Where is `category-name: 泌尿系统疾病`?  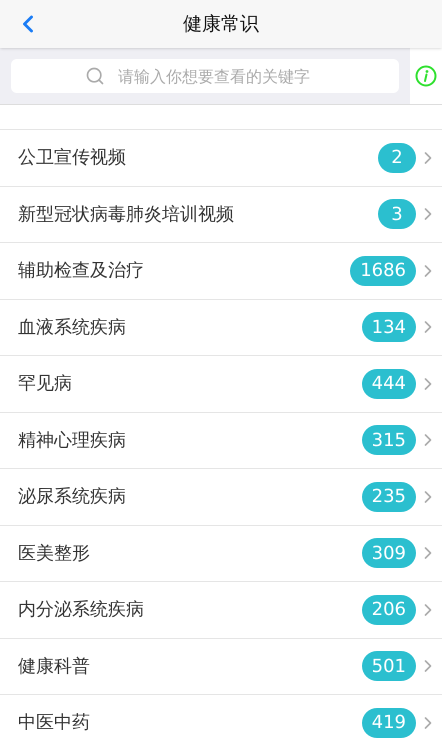
category-name: 泌尿系统疾病 is located at coordinates (72, 497).